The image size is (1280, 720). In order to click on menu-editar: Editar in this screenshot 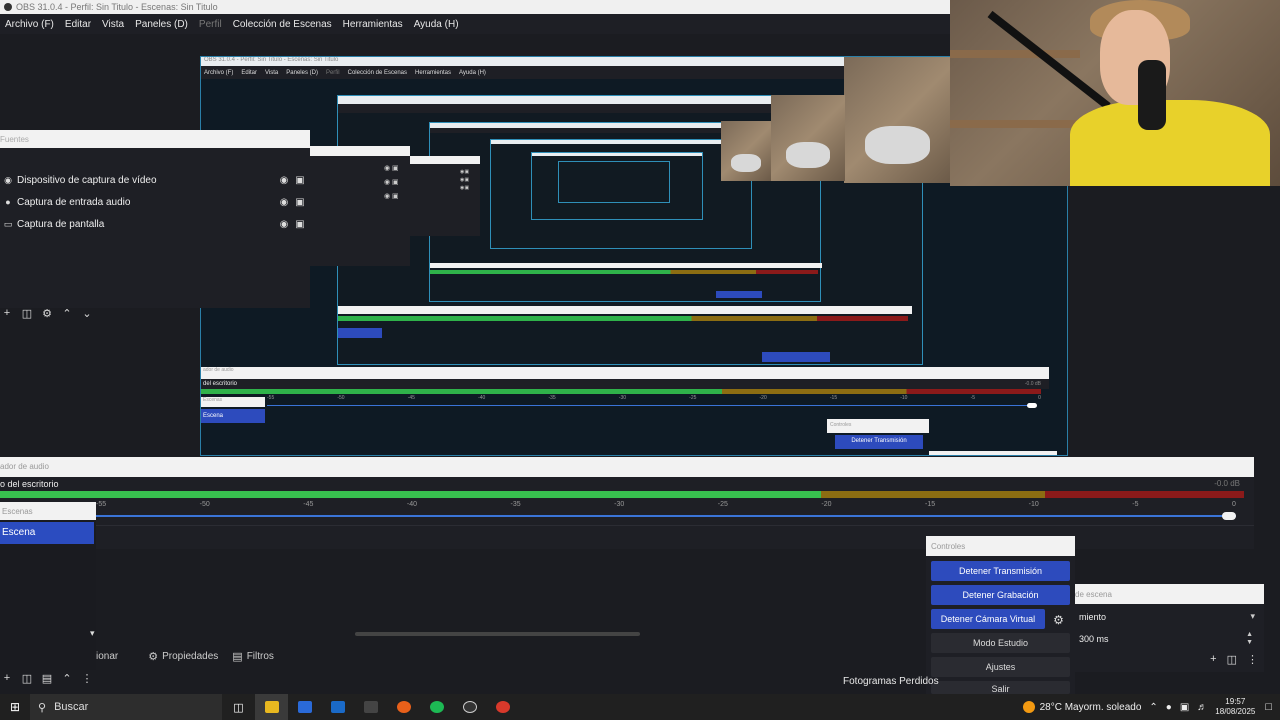, I will do `click(78, 24)`.